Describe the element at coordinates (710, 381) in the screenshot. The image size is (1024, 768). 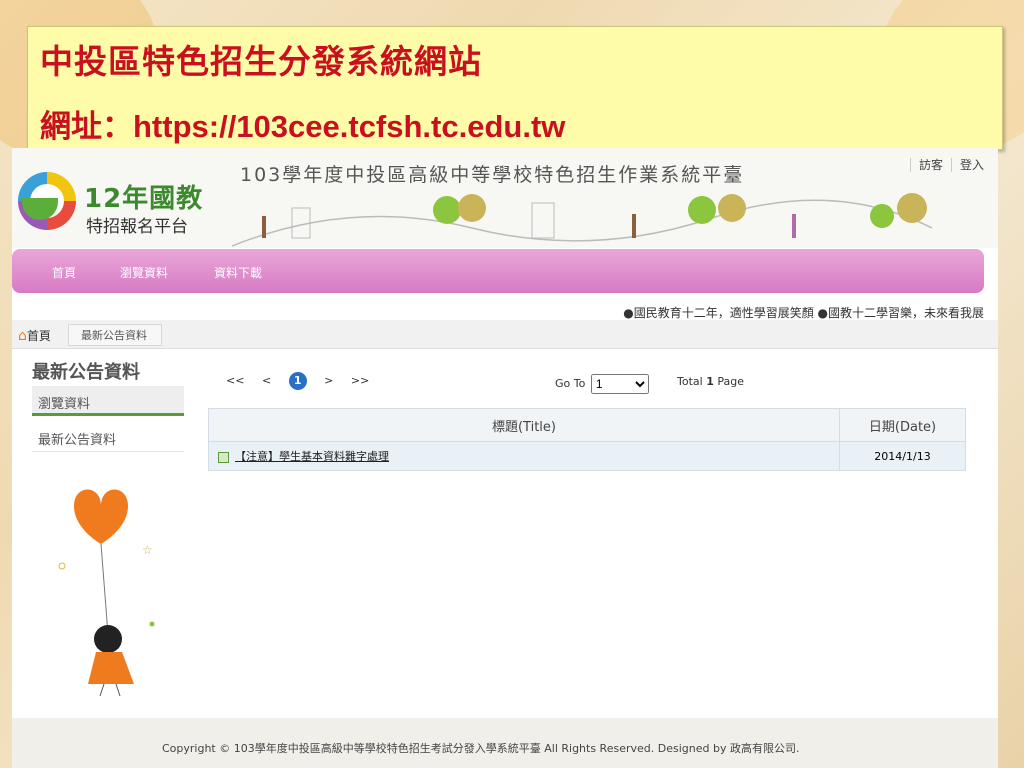
I see `total-pages: Total 1 Page` at that location.